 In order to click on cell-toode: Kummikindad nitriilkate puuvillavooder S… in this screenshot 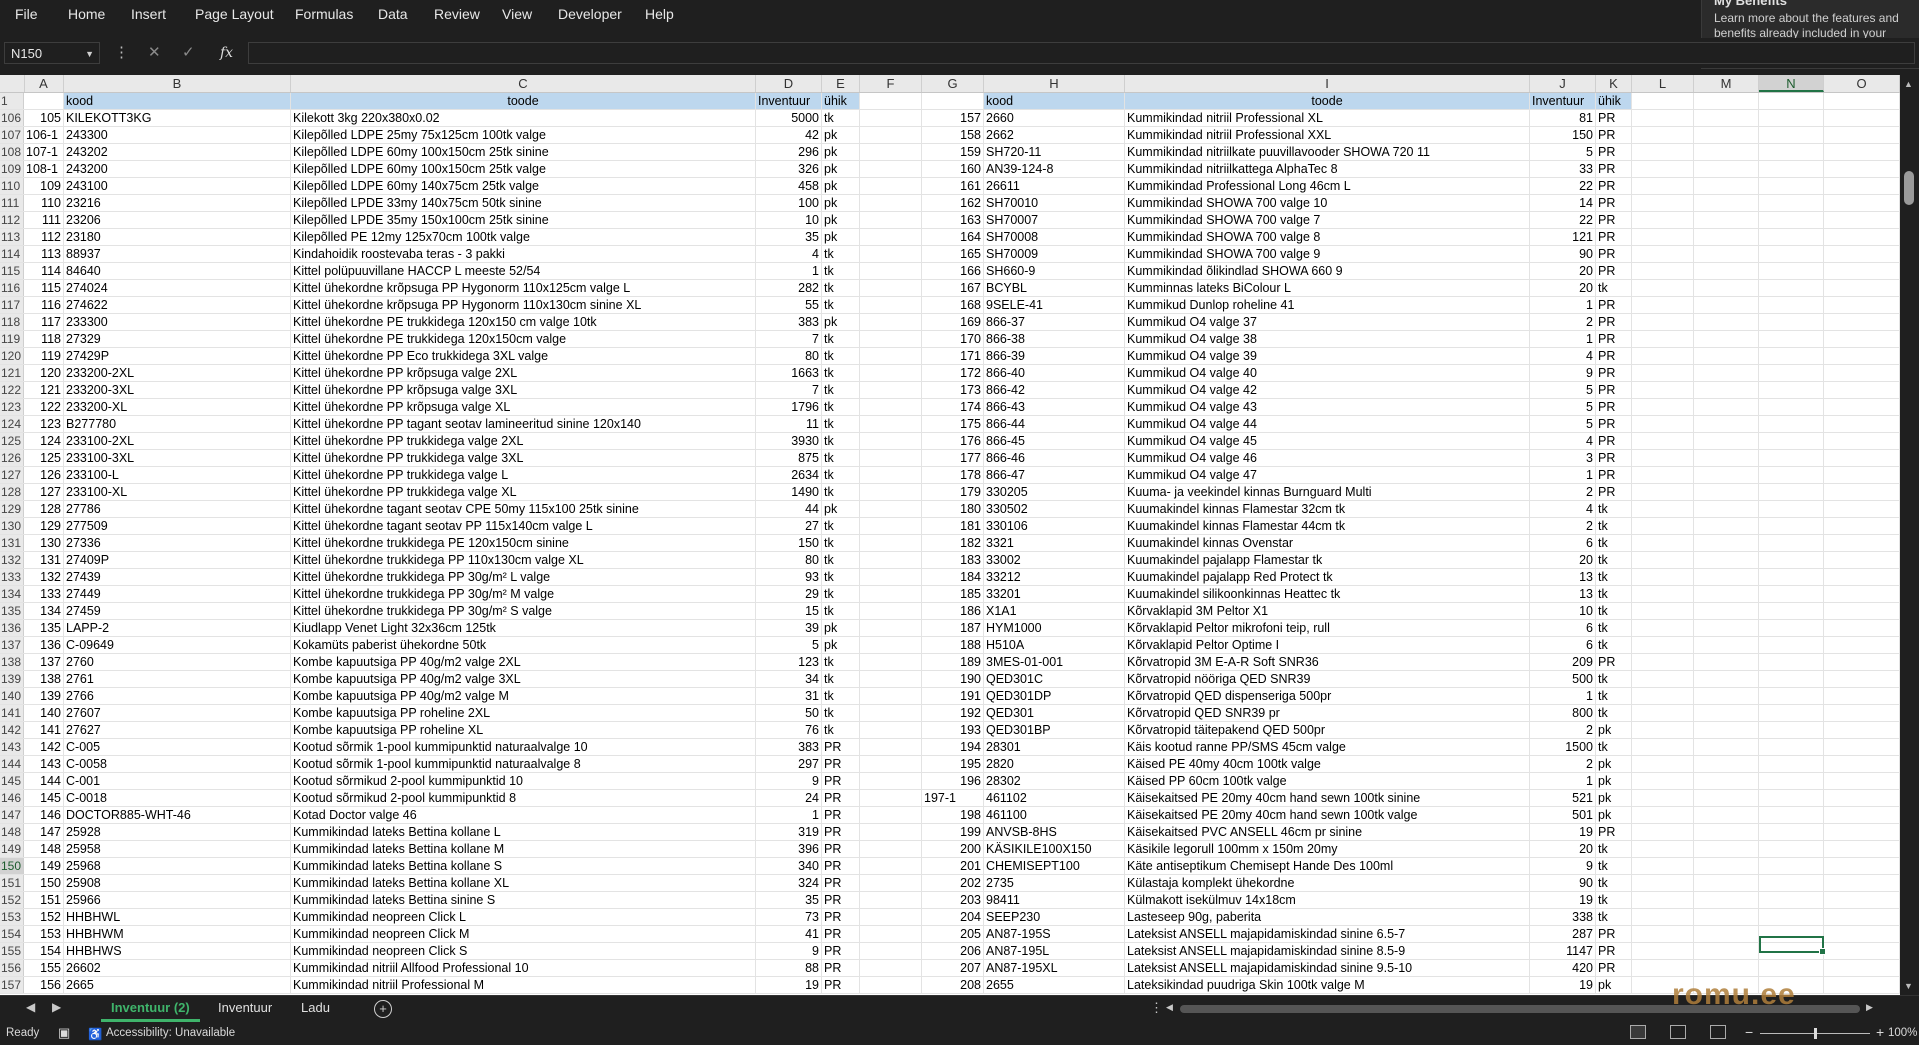, I will do `click(1327, 152)`.